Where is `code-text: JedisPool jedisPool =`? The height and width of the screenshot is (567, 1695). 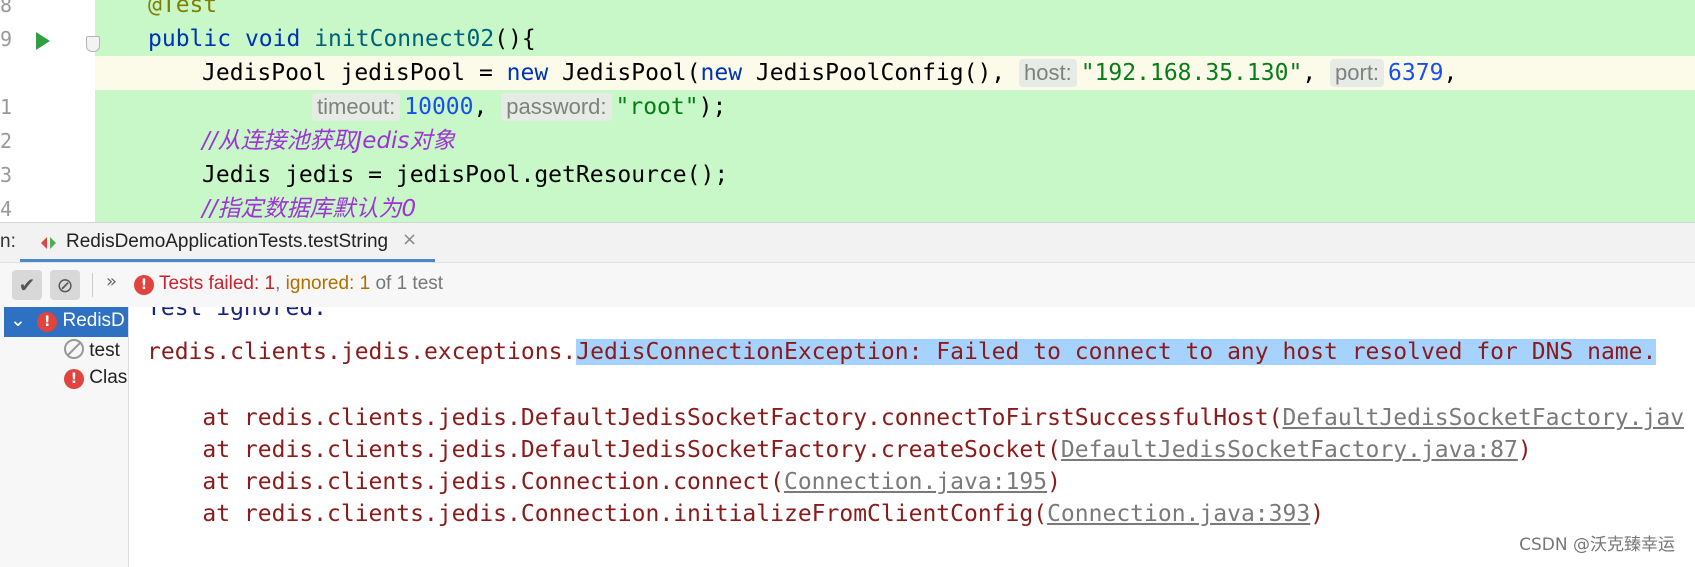 code-text: JedisPool jedisPool = is located at coordinates (354, 73).